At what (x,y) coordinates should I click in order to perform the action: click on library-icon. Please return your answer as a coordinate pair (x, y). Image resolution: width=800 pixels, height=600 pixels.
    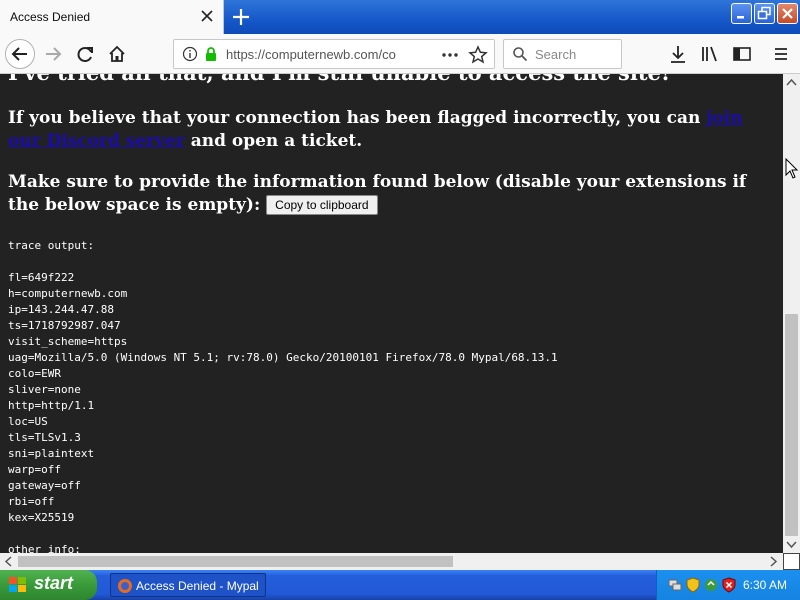
    Looking at the image, I should click on (710, 54).